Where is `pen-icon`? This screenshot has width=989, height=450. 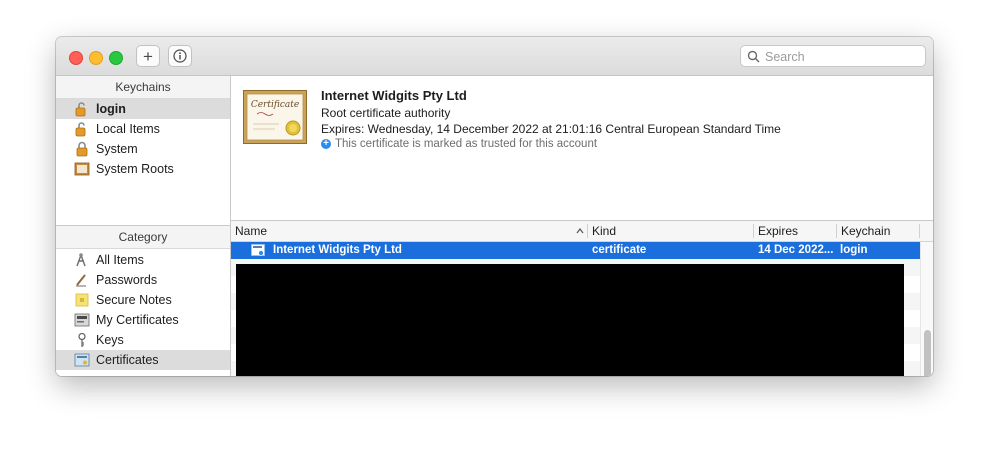 pen-icon is located at coordinates (81, 280).